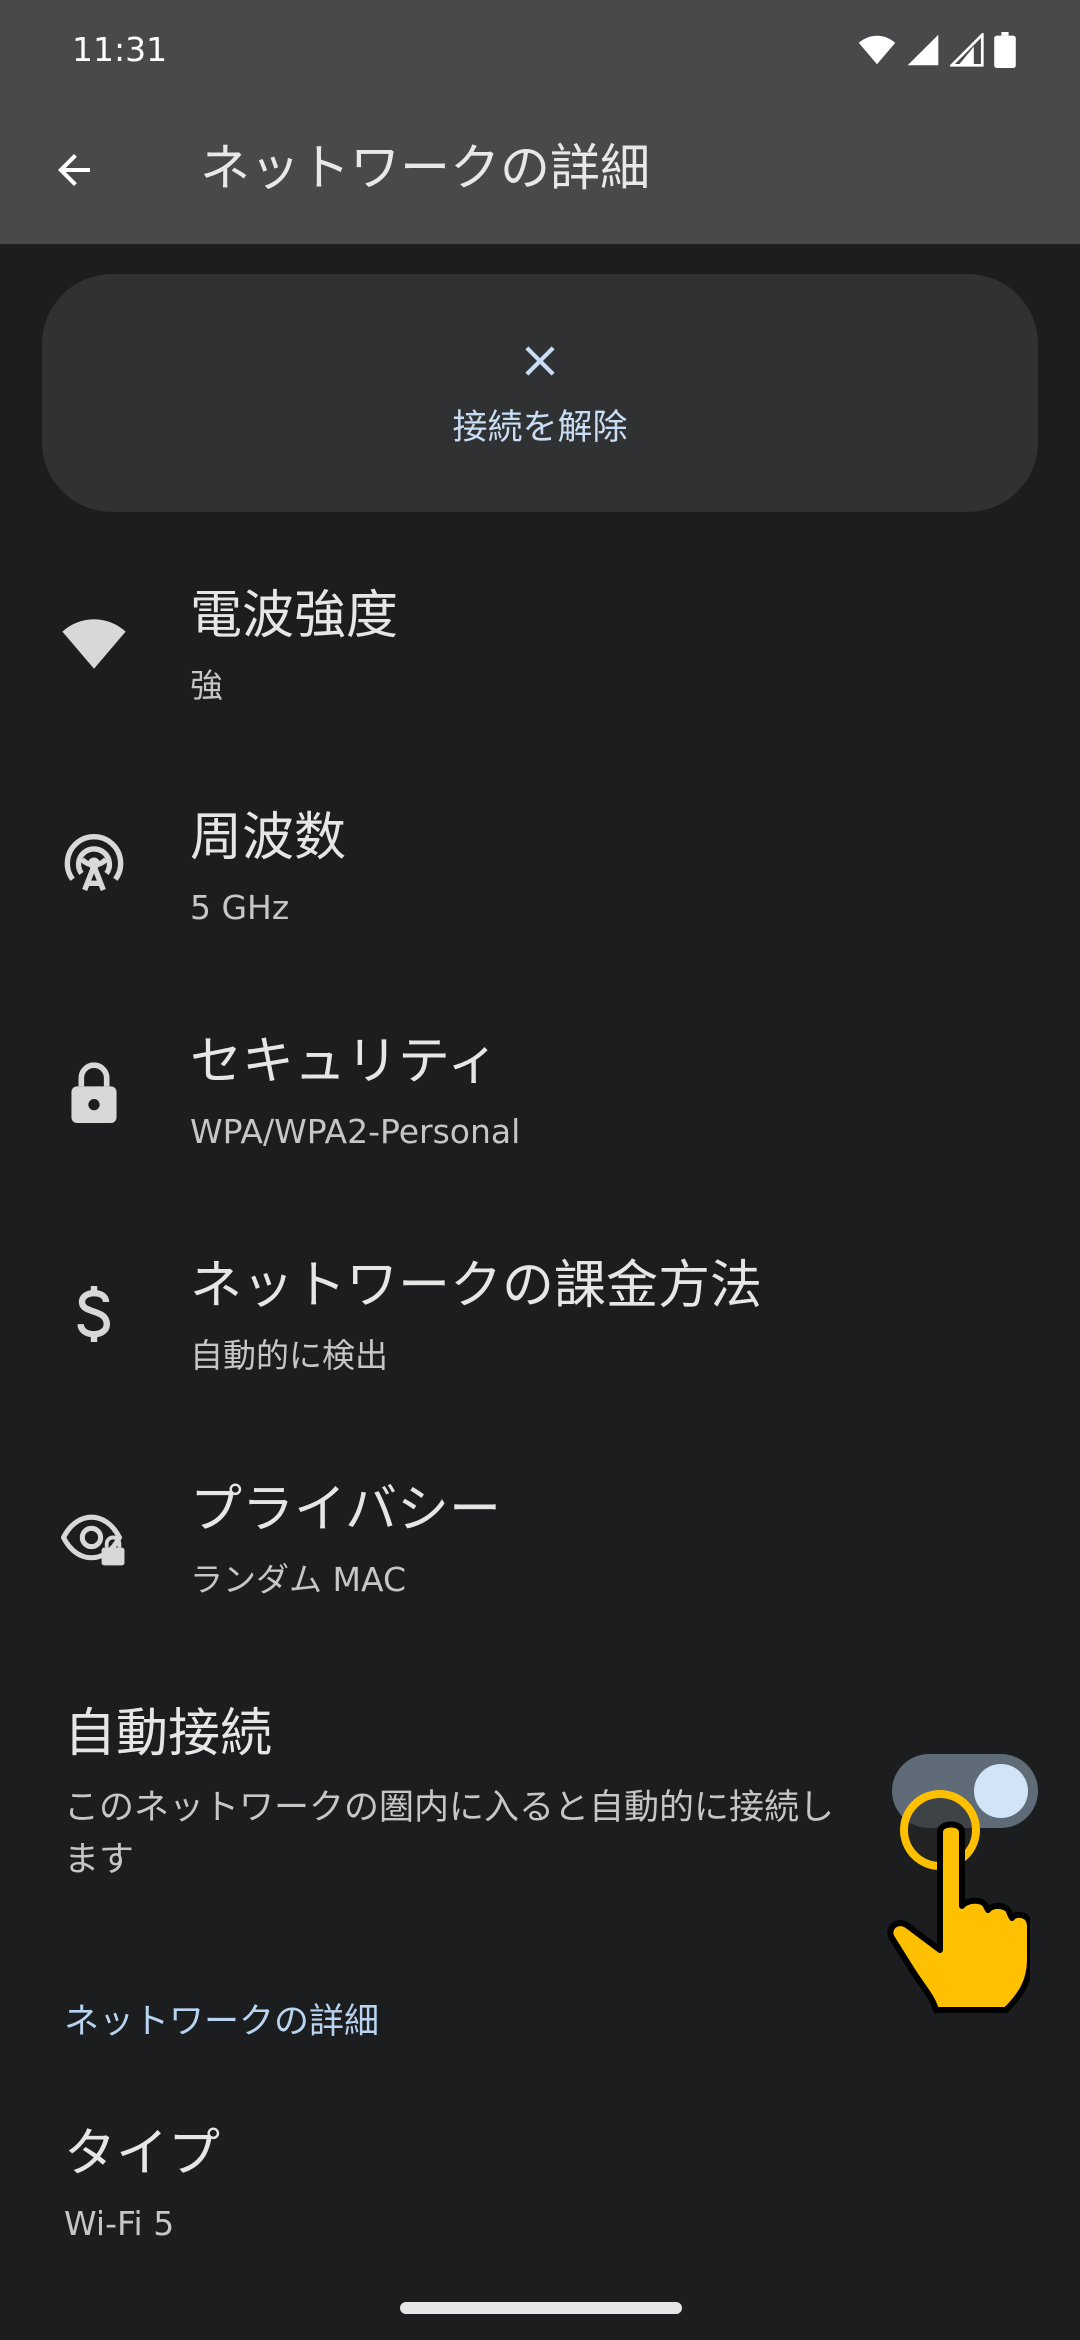  Describe the element at coordinates (94, 1540) in the screenshot. I see `eye-lock-icon` at that location.